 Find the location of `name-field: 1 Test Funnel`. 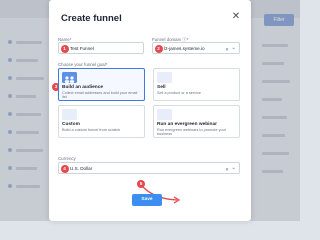

name-field: 1 Test Funnel is located at coordinates (101, 48).